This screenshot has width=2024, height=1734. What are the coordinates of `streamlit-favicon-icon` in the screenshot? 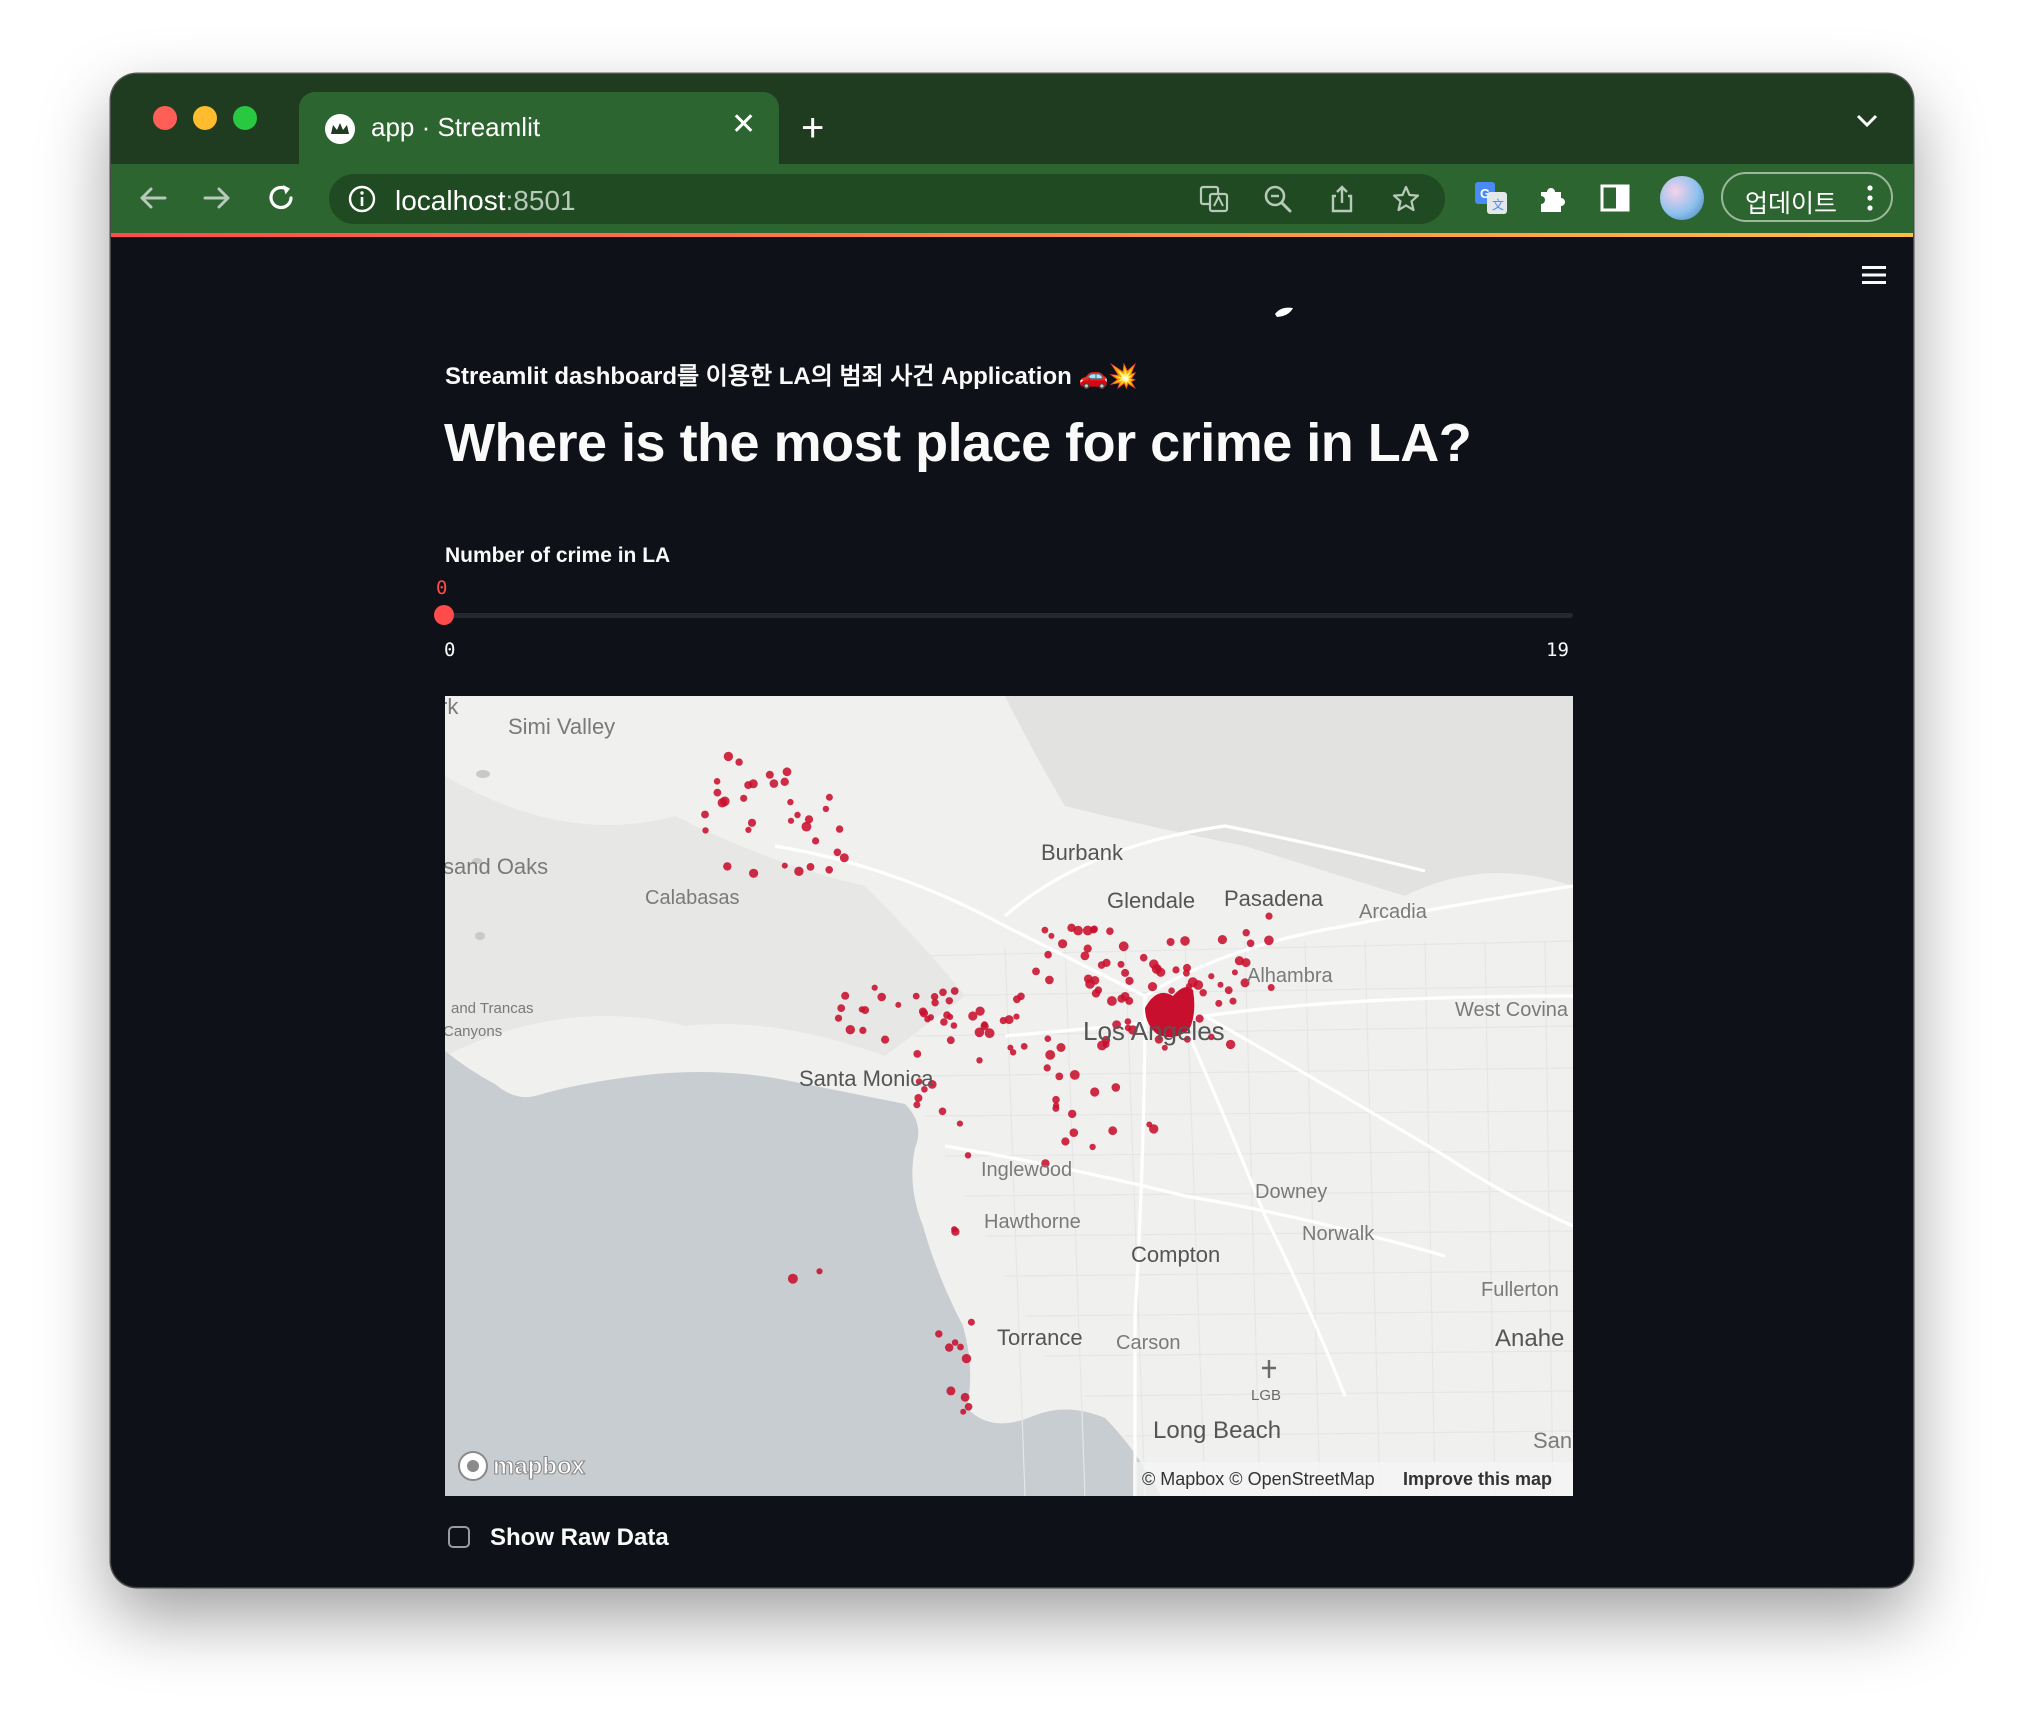 It's located at (340, 129).